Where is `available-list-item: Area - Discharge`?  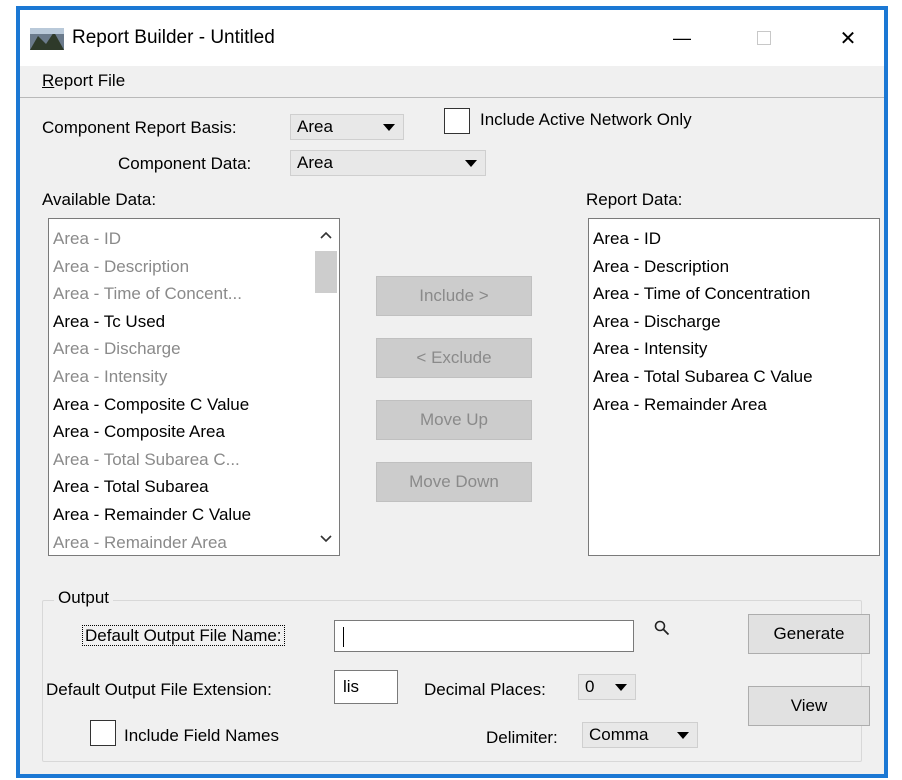
available-list-item: Area - Discharge is located at coordinates (182, 349).